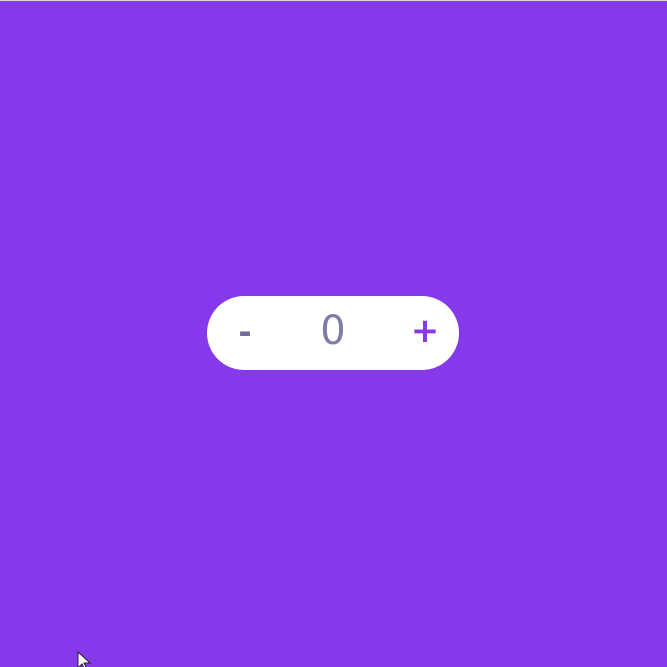  Describe the element at coordinates (84, 659) in the screenshot. I see `mouse-pointer-icon` at that location.